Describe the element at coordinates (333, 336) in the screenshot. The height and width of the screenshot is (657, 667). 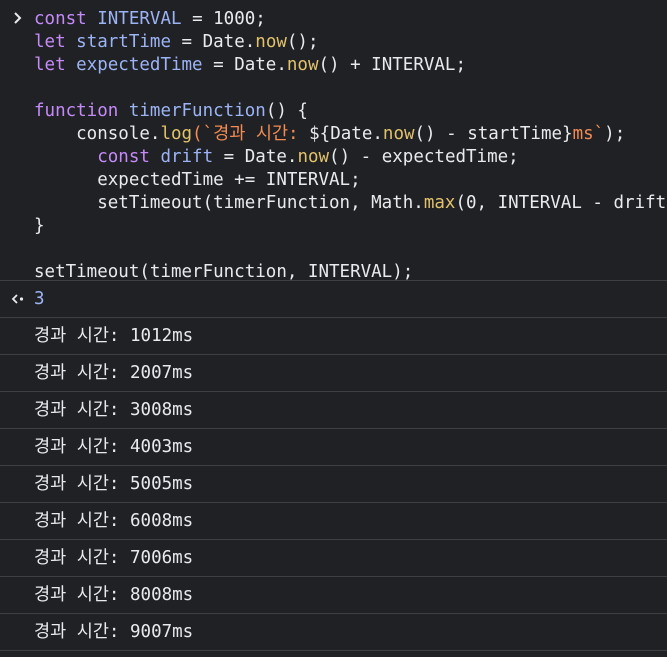
I see `console-log-row: 경과 시간: 1012ms` at that location.